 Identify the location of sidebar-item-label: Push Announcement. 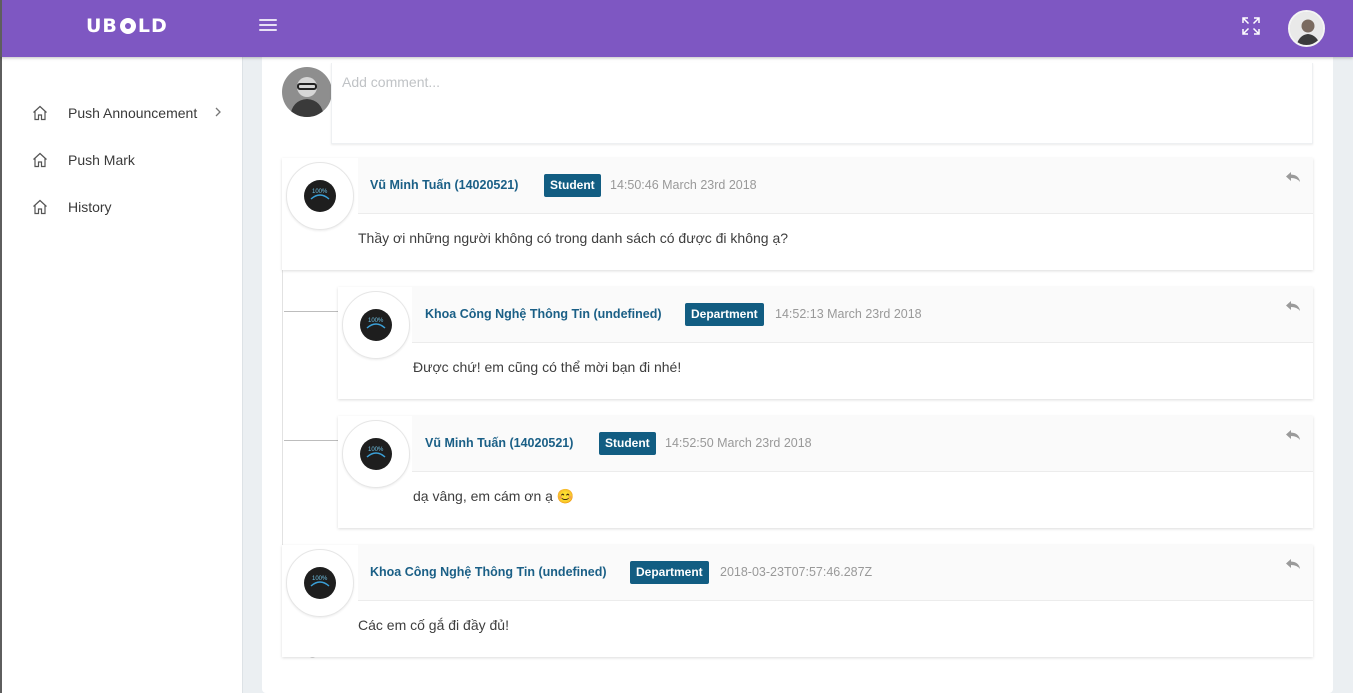
(133, 113).